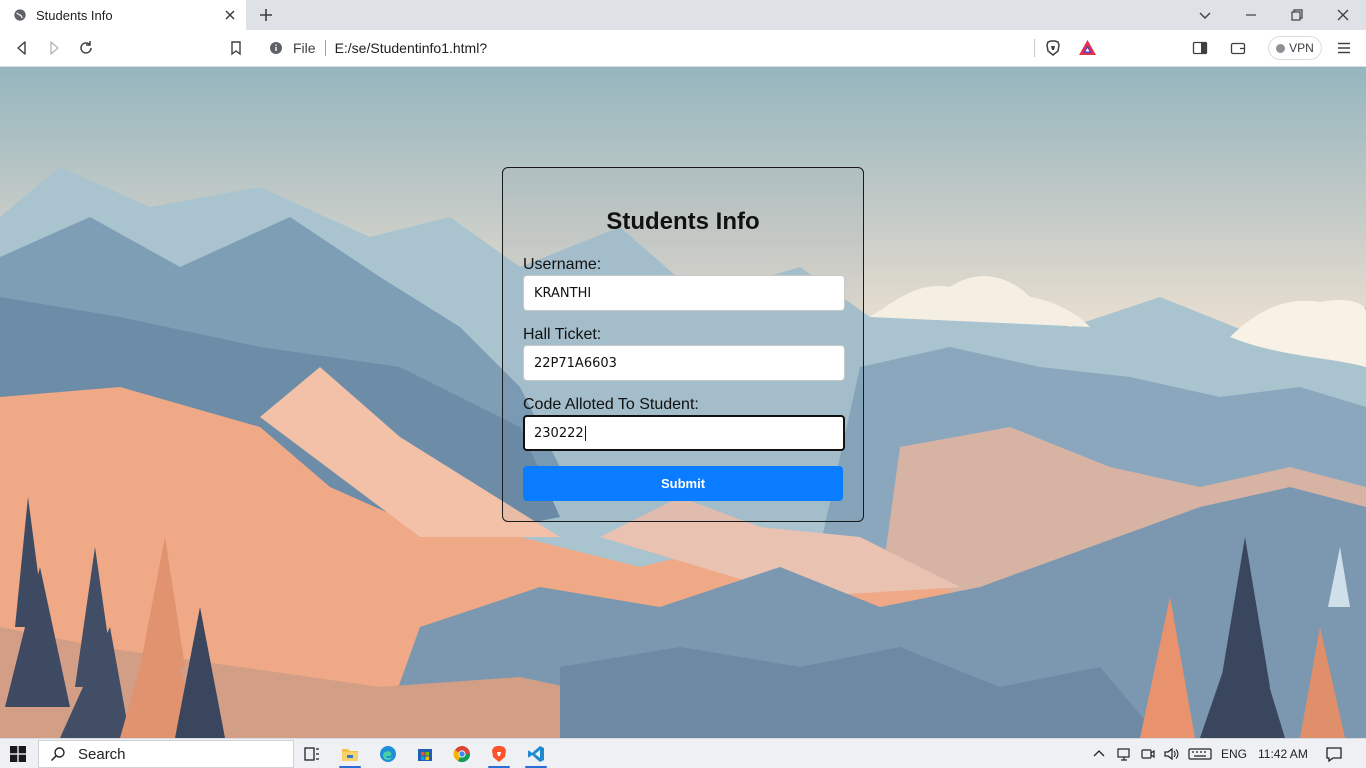 This screenshot has height=768, width=1366. What do you see at coordinates (462, 754) in the screenshot?
I see `chrome-icon` at bounding box center [462, 754].